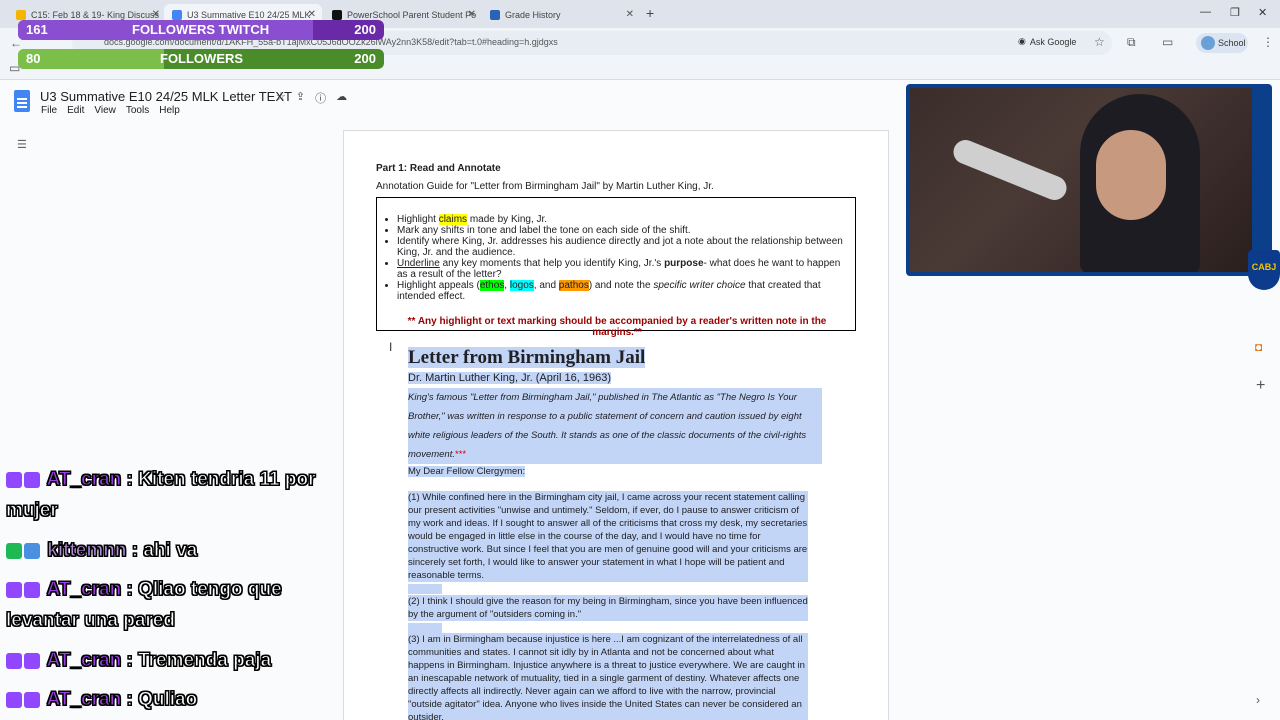 This screenshot has width=1280, height=720. What do you see at coordinates (281, 98) in the screenshot?
I see `star-icon: ☆` at bounding box center [281, 98].